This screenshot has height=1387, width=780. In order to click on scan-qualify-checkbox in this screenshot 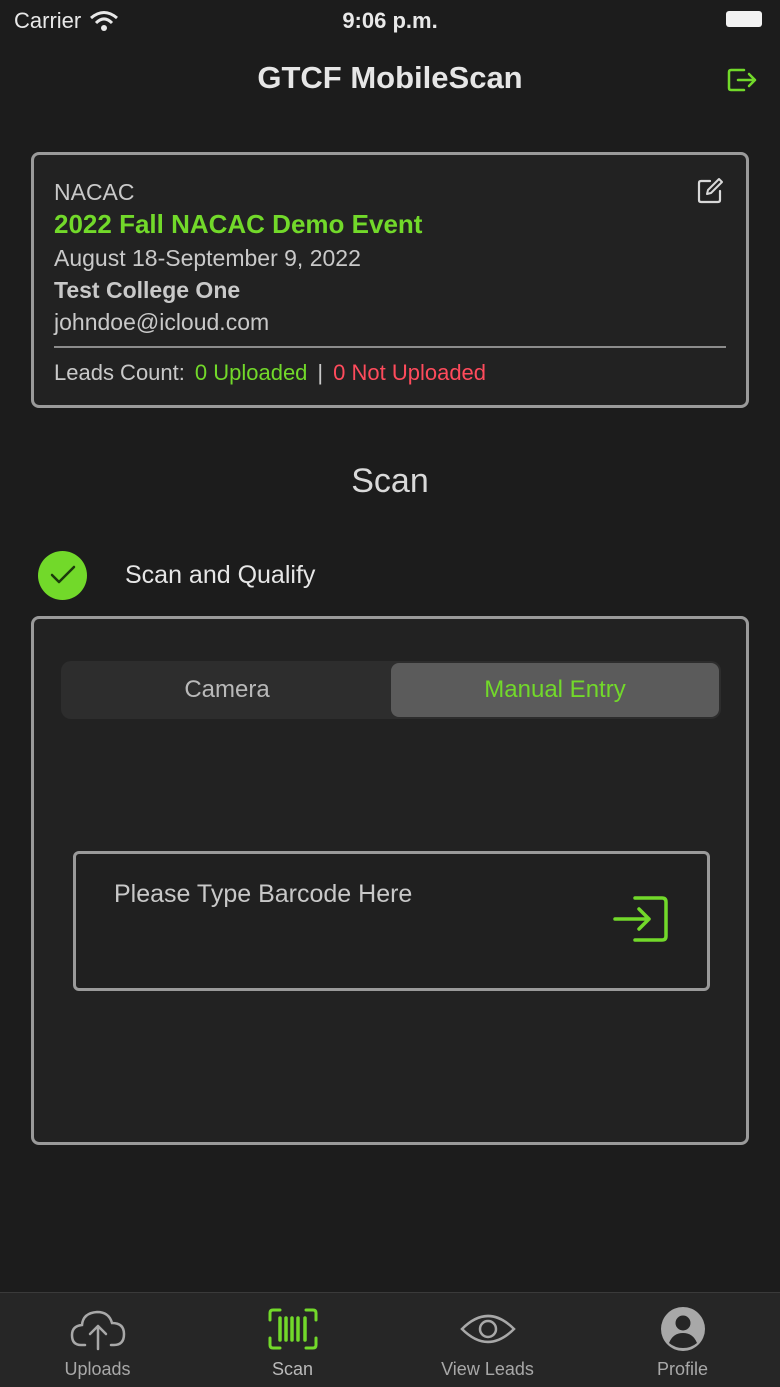, I will do `click(62, 575)`.